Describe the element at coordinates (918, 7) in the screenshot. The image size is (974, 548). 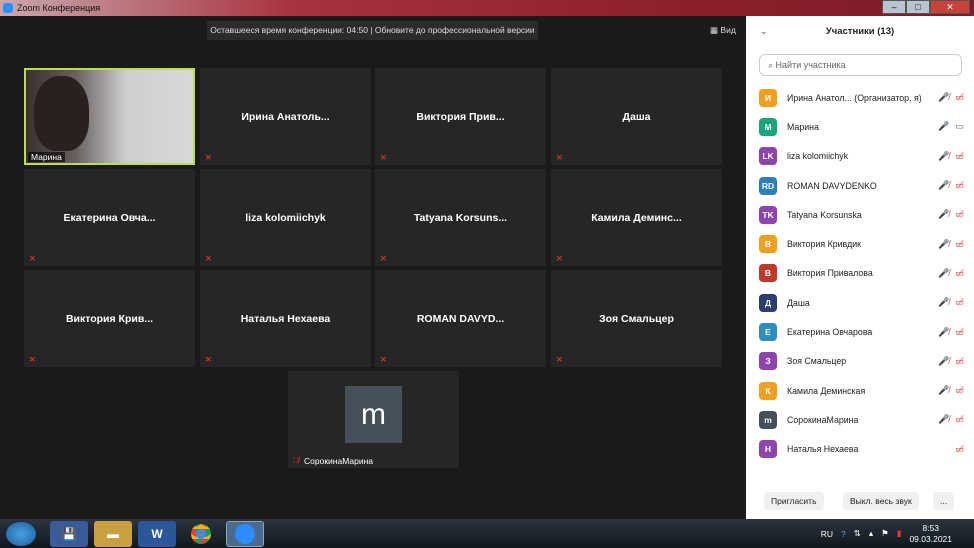
I see `maximize-button: □` at that location.